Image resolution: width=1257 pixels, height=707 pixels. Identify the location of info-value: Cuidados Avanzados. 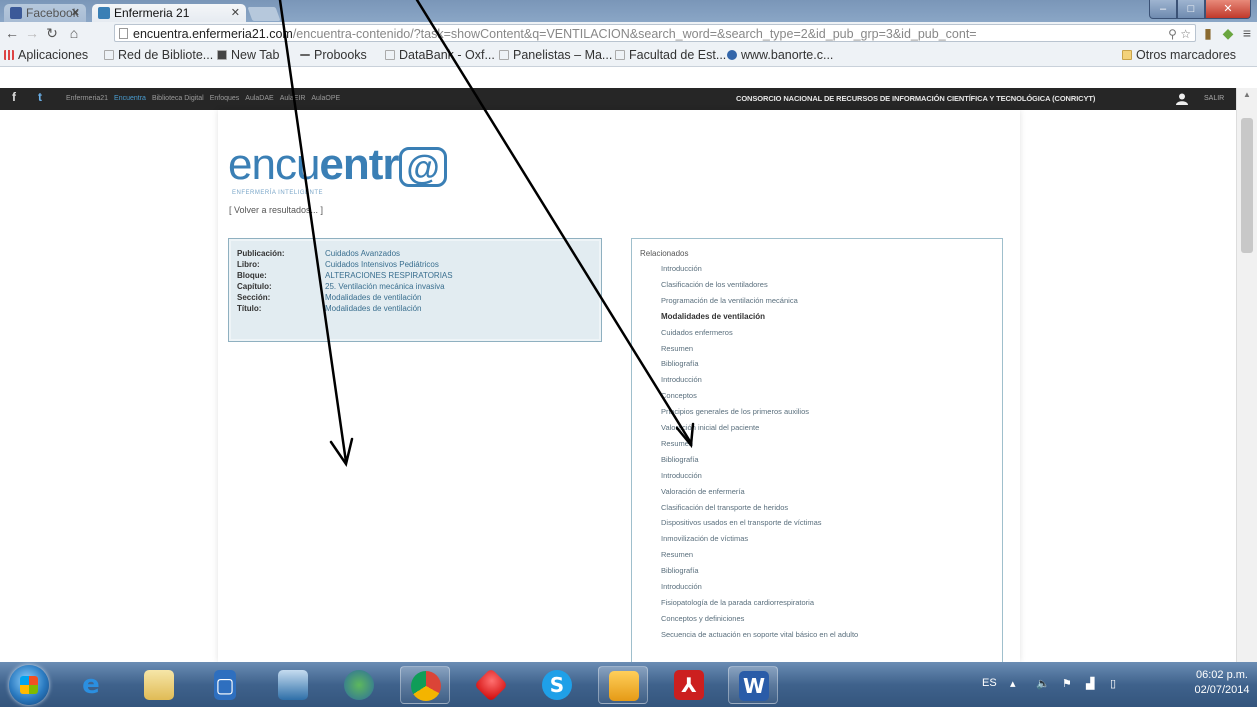
(362, 254).